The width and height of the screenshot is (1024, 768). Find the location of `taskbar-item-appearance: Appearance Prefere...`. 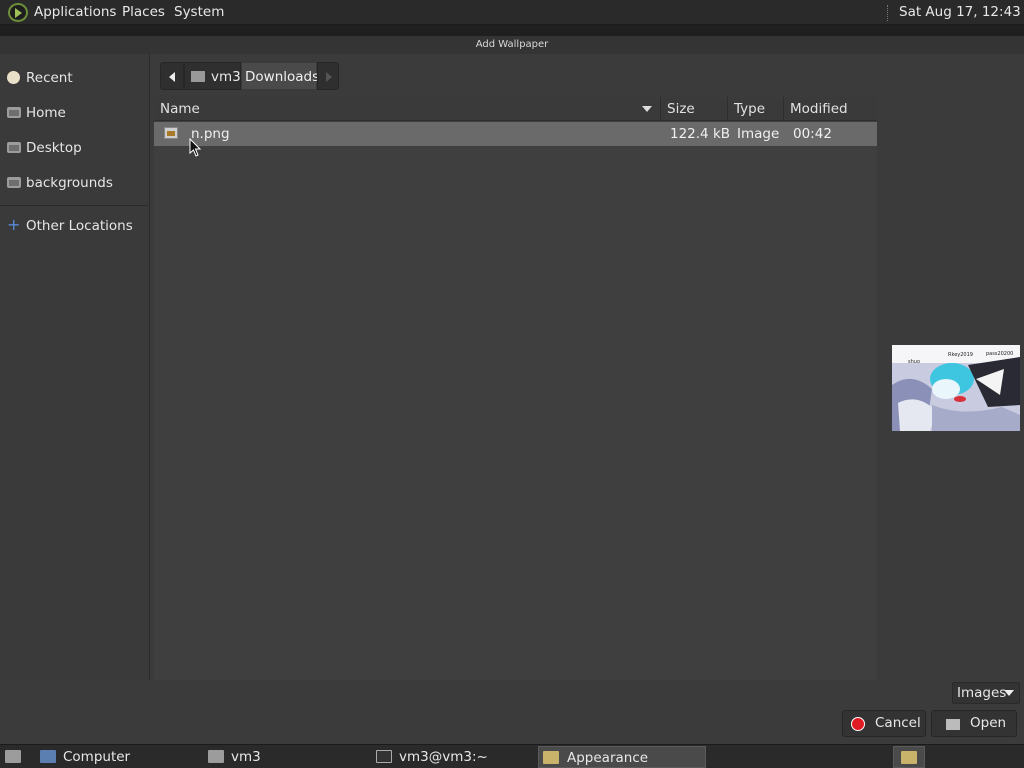

taskbar-item-appearance: Appearance Prefere... is located at coordinates (622, 757).